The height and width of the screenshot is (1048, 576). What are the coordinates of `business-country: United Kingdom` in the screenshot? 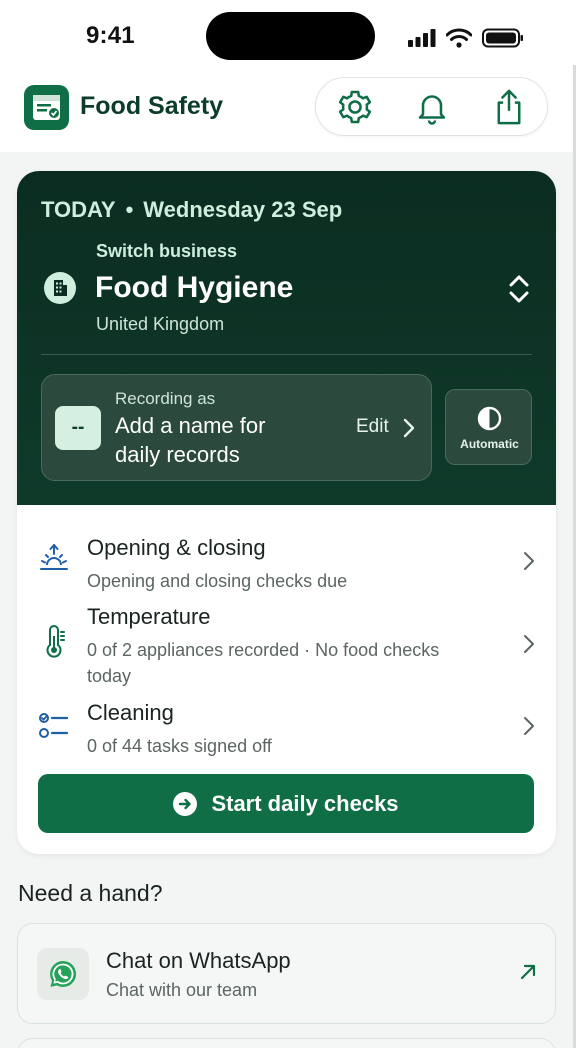 It's located at (160, 324).